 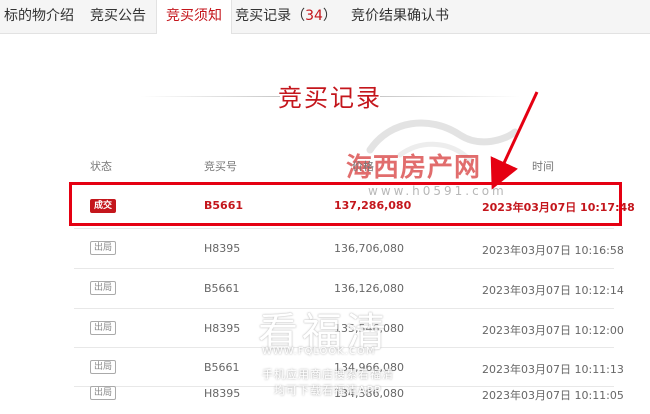 What do you see at coordinates (553, 290) in the screenshot?
I see `bid-time: 2023年03月07日 10:12:14` at bounding box center [553, 290].